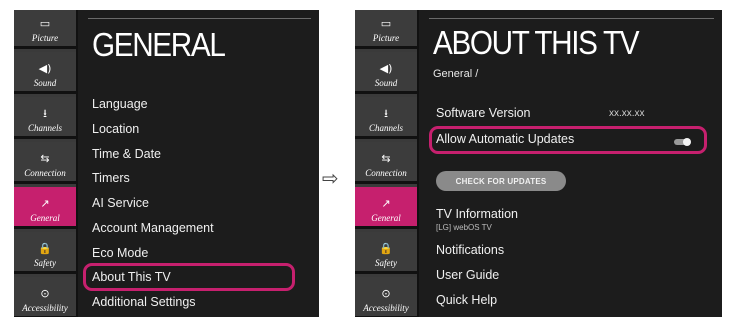 This screenshot has width=733, height=317. I want to click on user-guide-label: User Guide, so click(467, 275).